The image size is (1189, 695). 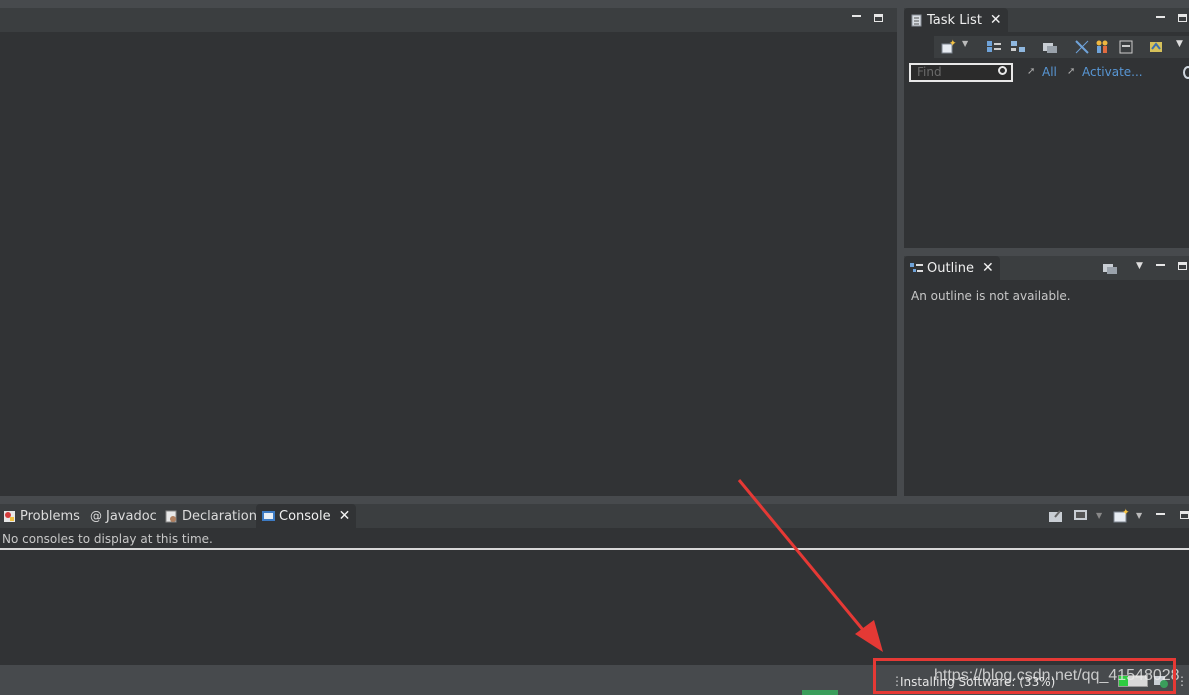 What do you see at coordinates (878, 18) in the screenshot?
I see `editor-maximize-button` at bounding box center [878, 18].